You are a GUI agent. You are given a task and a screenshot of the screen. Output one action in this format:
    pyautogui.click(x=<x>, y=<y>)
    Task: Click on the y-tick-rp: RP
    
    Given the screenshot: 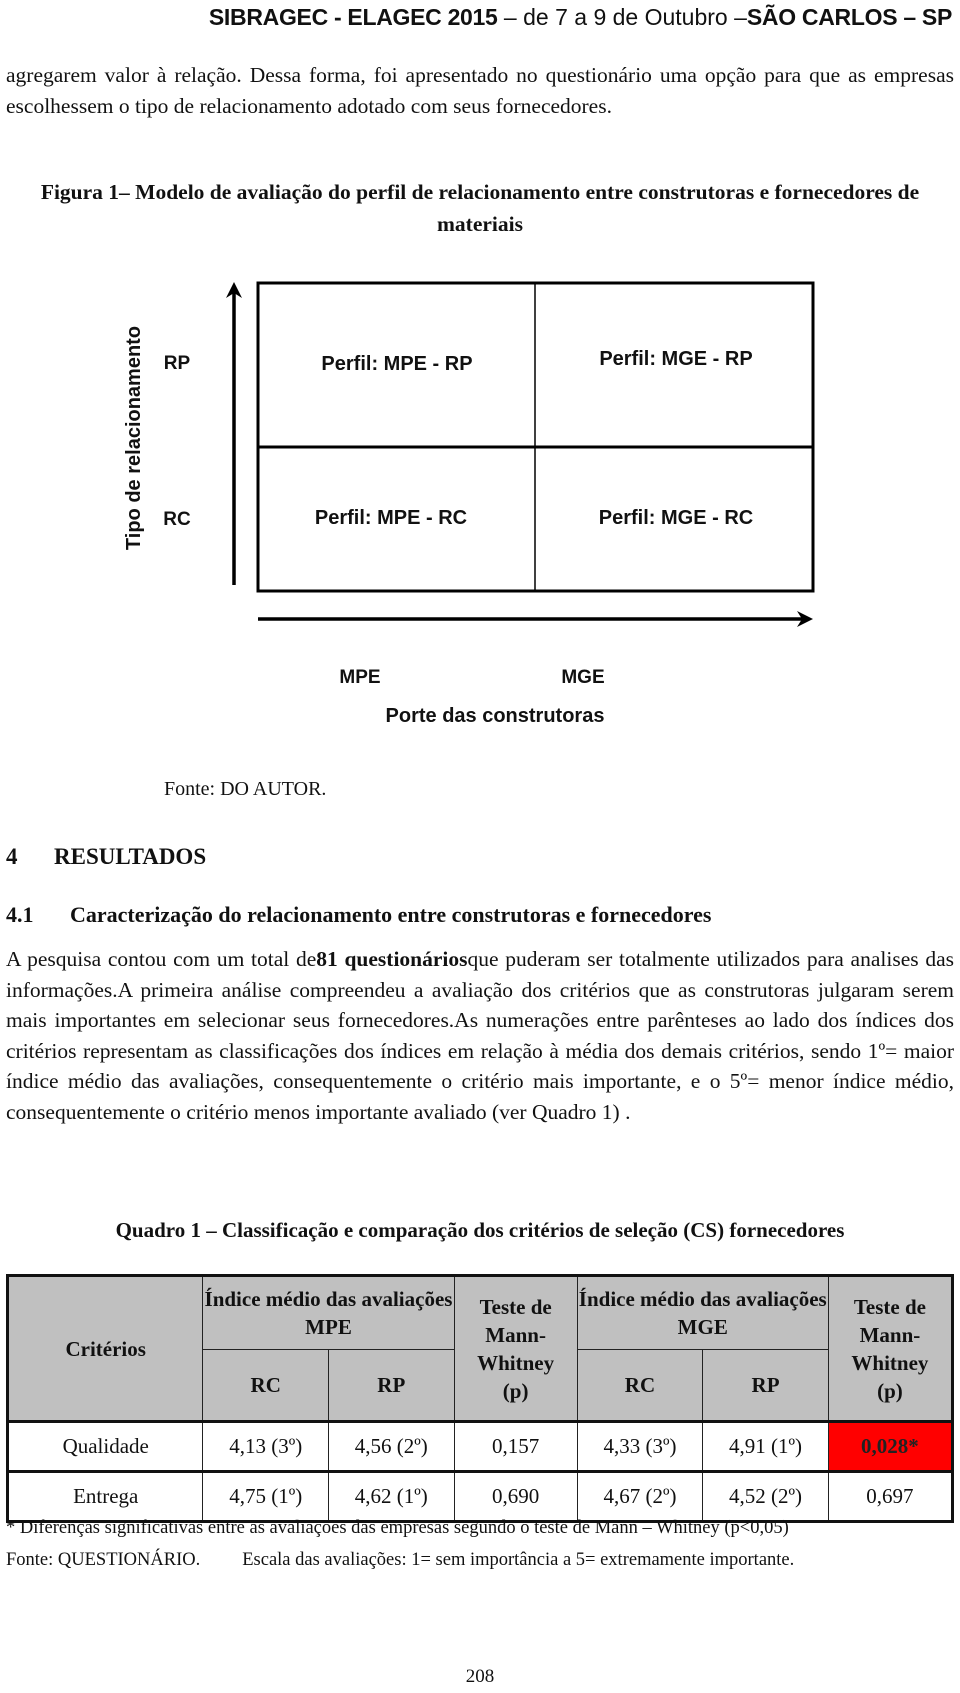 What is the action you would take?
    pyautogui.click(x=177, y=363)
    